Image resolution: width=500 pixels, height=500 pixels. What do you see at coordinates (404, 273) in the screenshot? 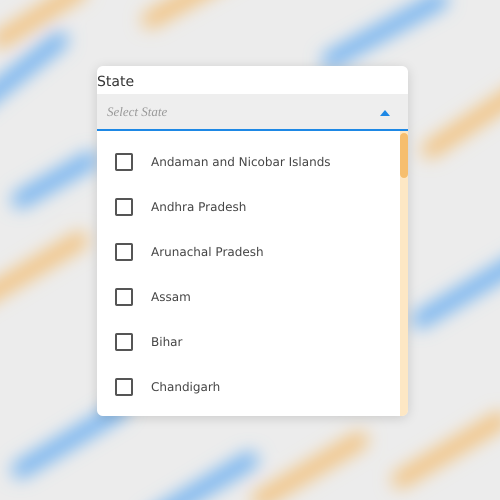
I see `scrollbar` at bounding box center [404, 273].